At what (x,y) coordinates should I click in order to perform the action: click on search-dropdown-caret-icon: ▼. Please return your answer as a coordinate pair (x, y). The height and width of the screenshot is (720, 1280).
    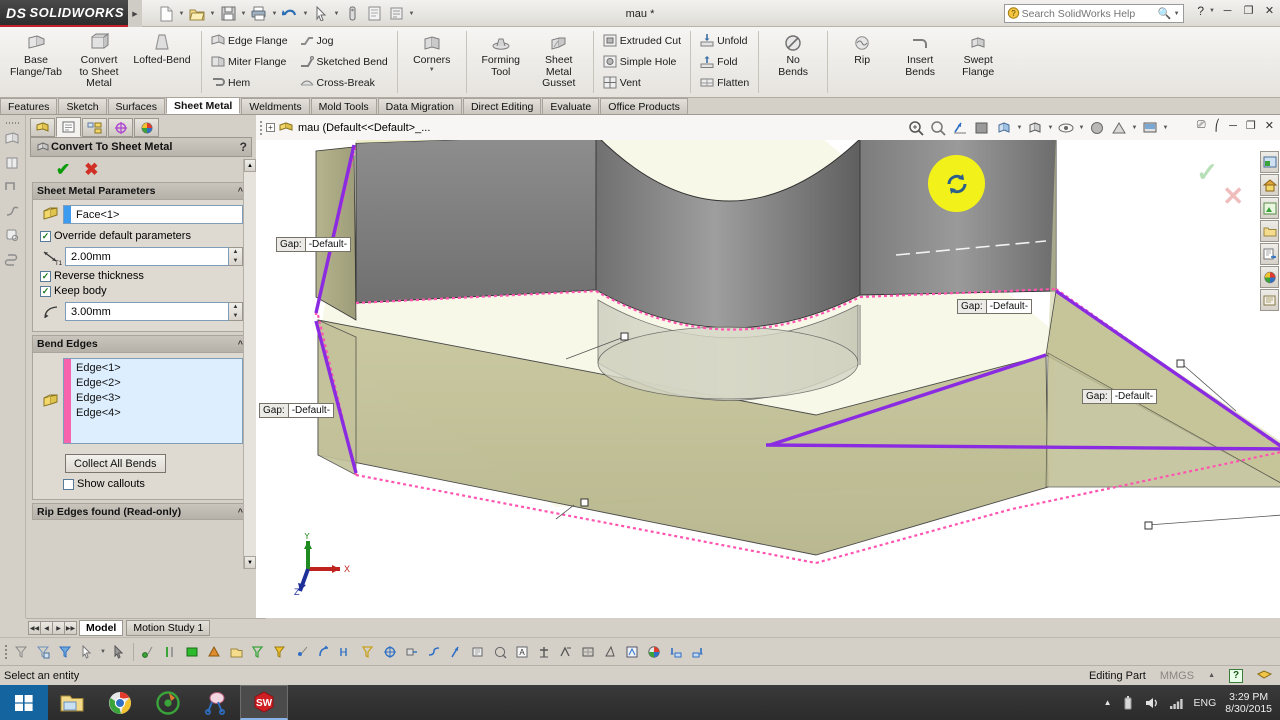
    Looking at the image, I should click on (1176, 14).